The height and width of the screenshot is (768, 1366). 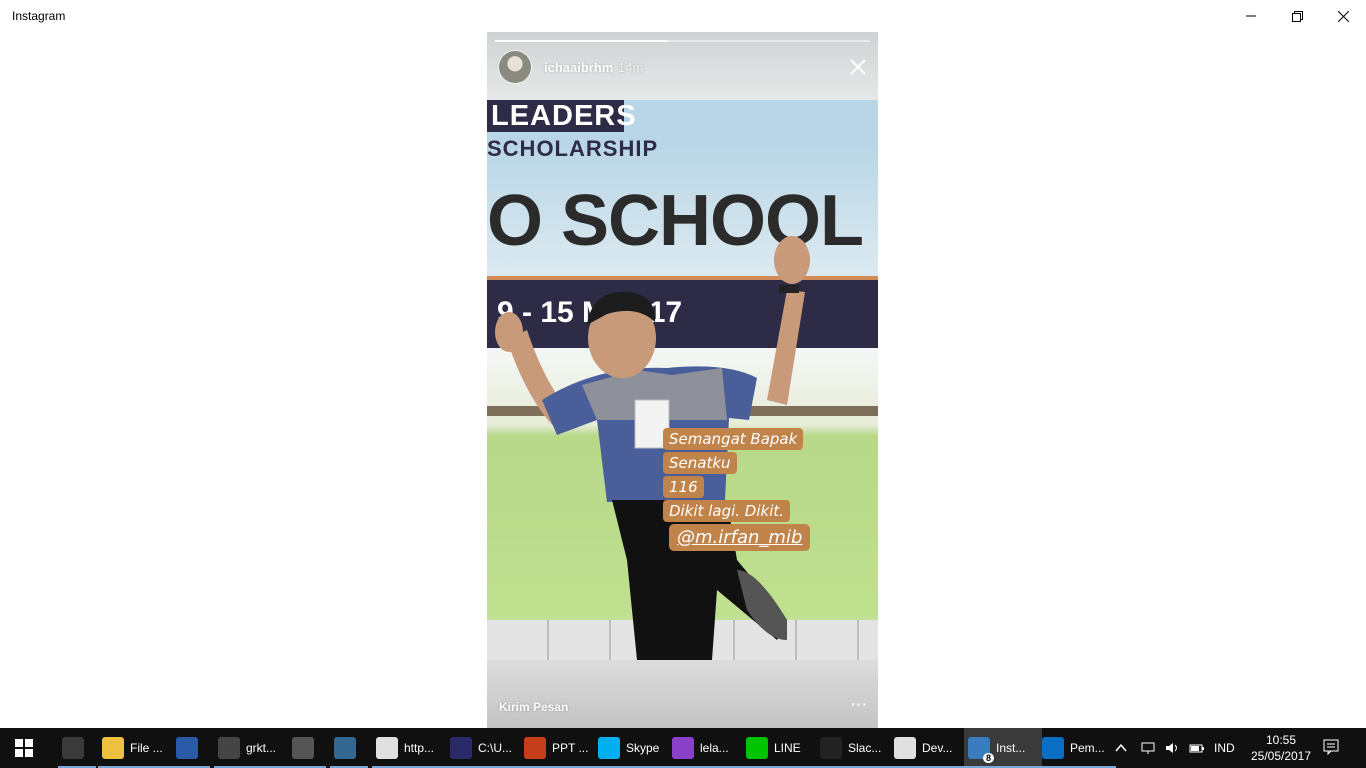 I want to click on git-icon, so click(x=229, y=748).